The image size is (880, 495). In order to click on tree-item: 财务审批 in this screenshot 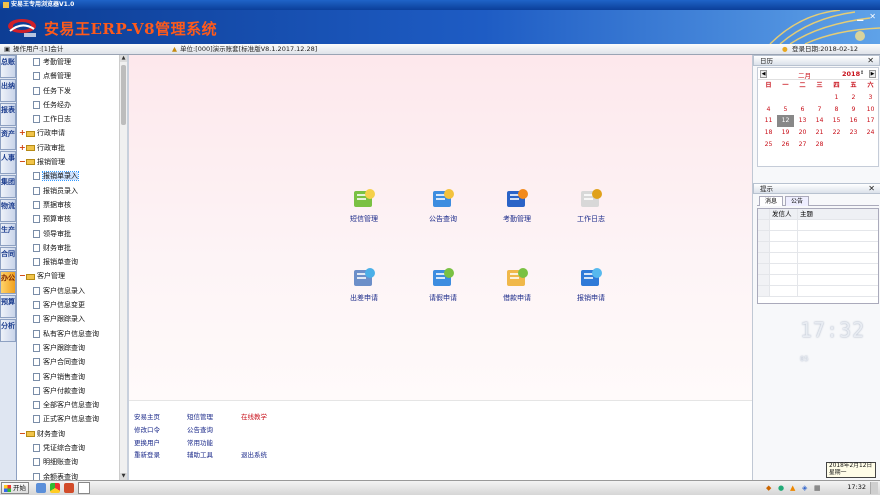, I will do `click(68, 248)`.